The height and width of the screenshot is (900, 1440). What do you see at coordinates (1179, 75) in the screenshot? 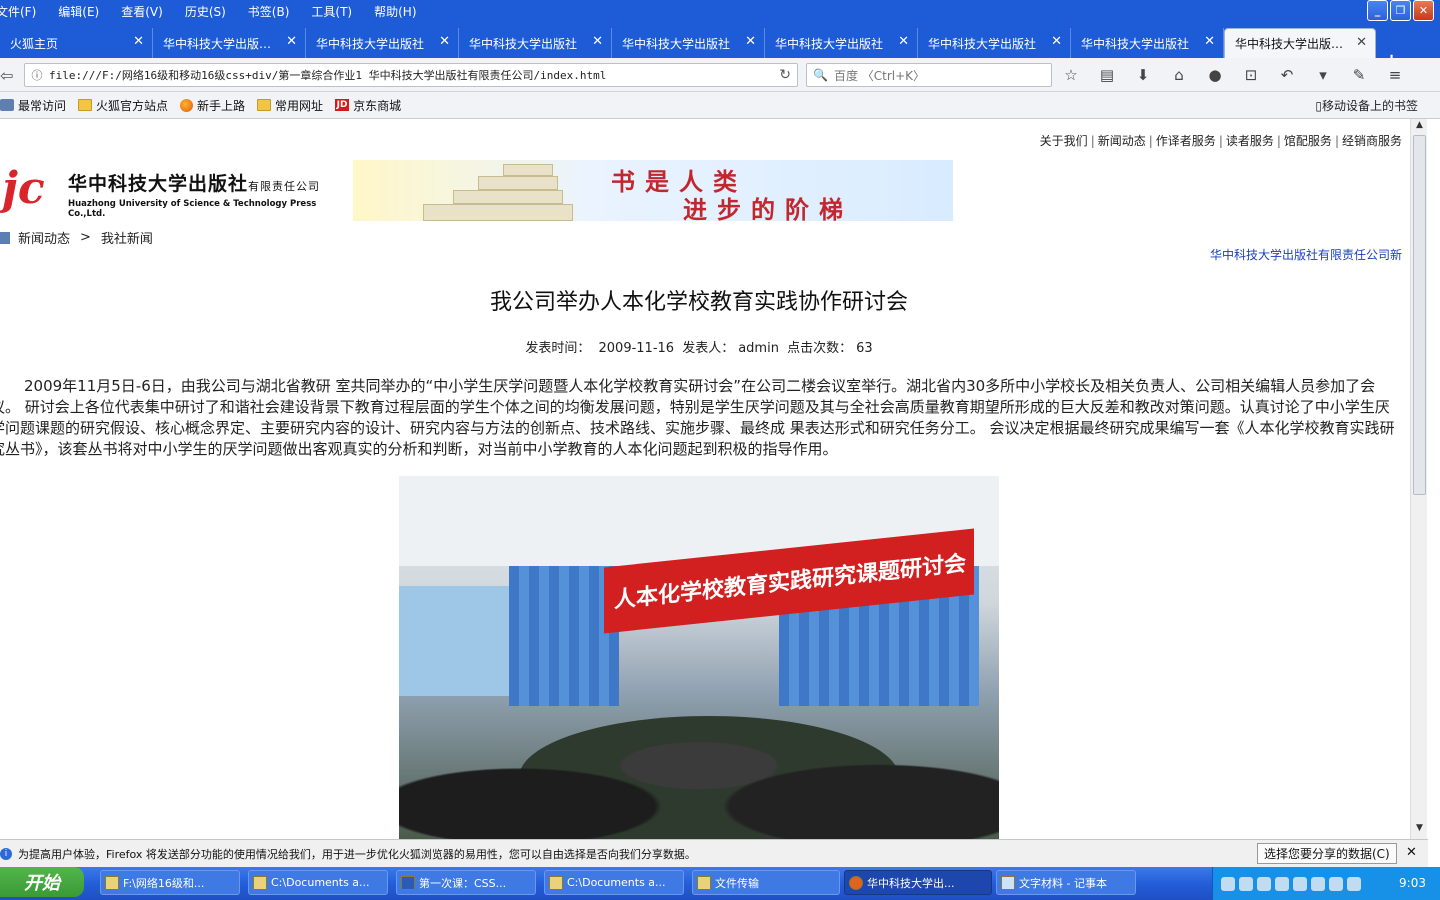
I see `home-icon: ⌂` at bounding box center [1179, 75].